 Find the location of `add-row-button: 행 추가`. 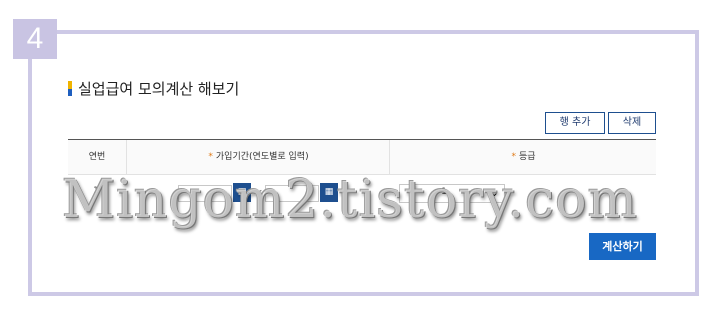

add-row-button: 행 추가 is located at coordinates (575, 123).